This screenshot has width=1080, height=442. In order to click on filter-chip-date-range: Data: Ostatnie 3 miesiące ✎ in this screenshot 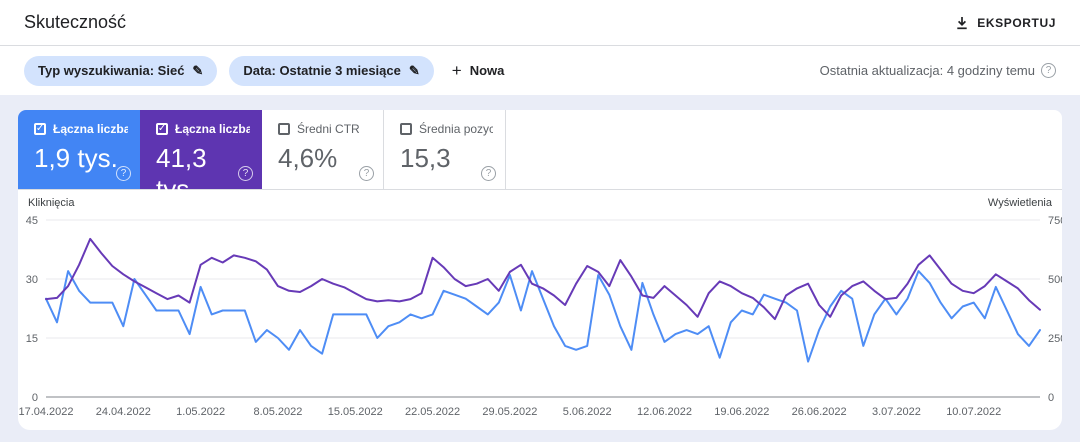, I will do `click(331, 70)`.